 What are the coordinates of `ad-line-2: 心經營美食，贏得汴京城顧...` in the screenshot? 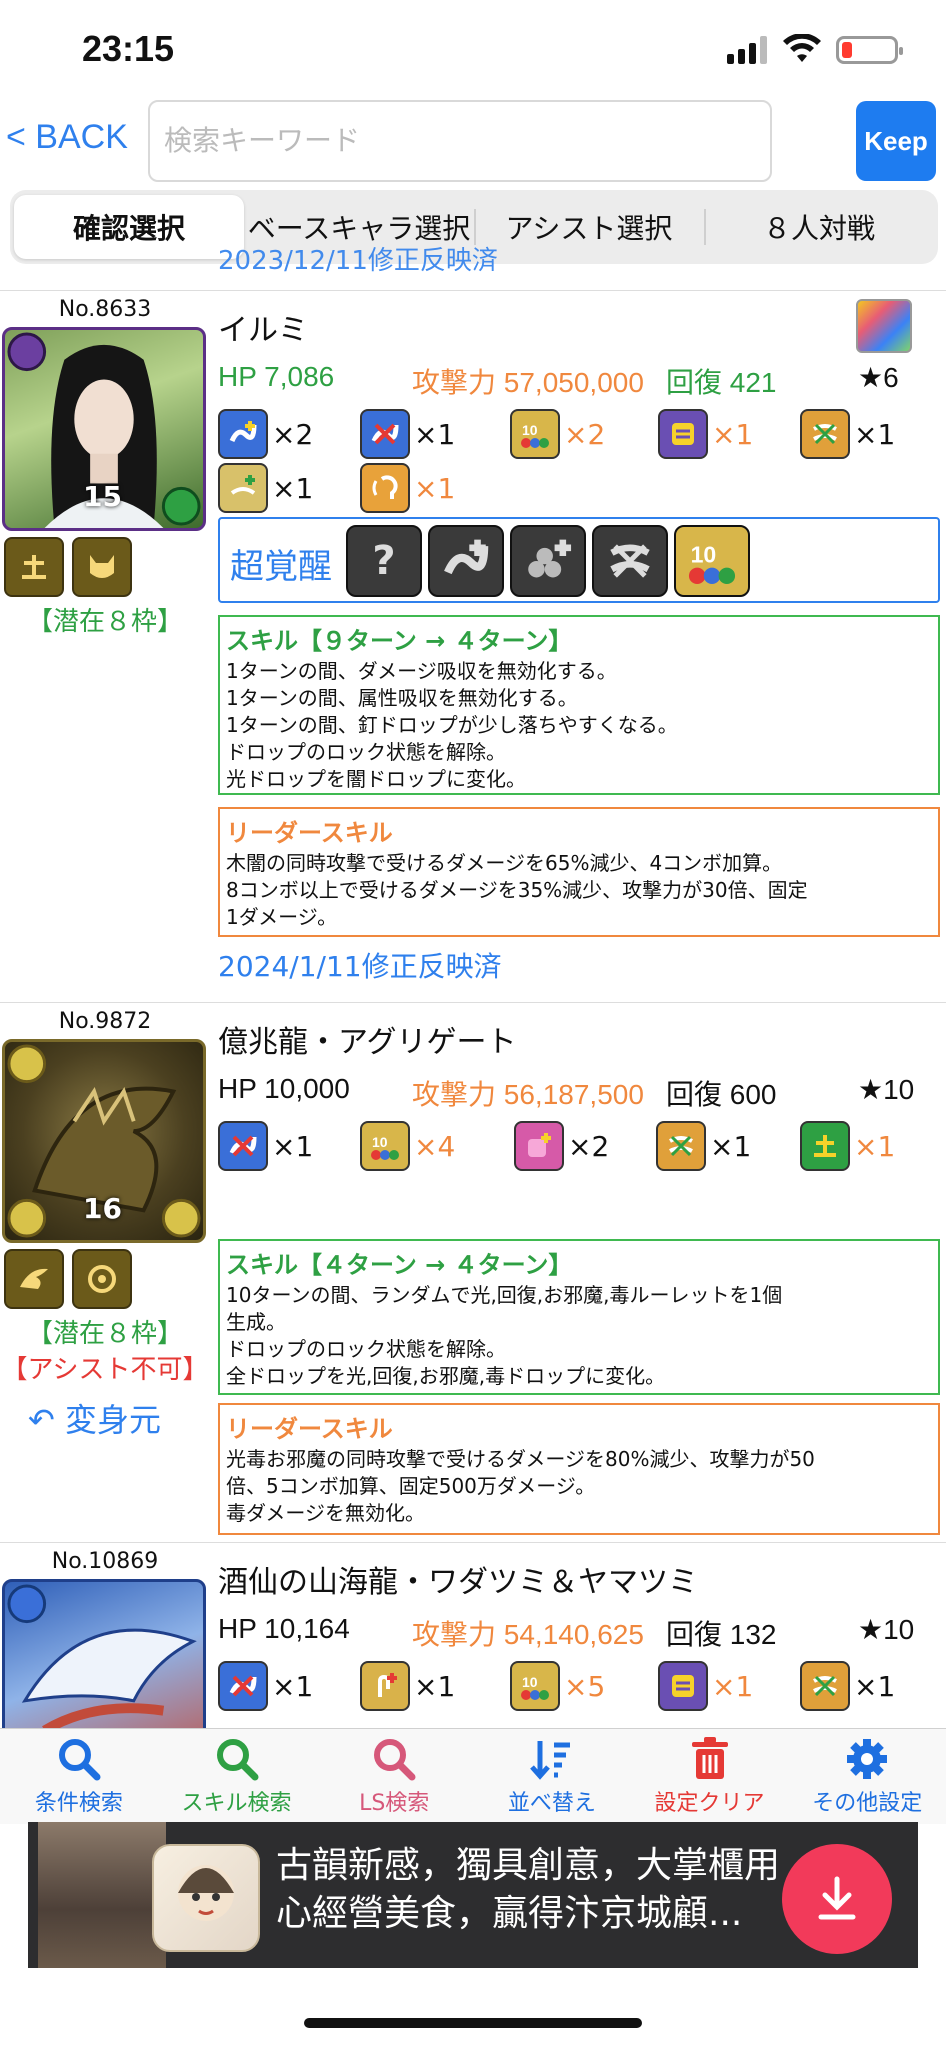 It's located at (509, 1913).